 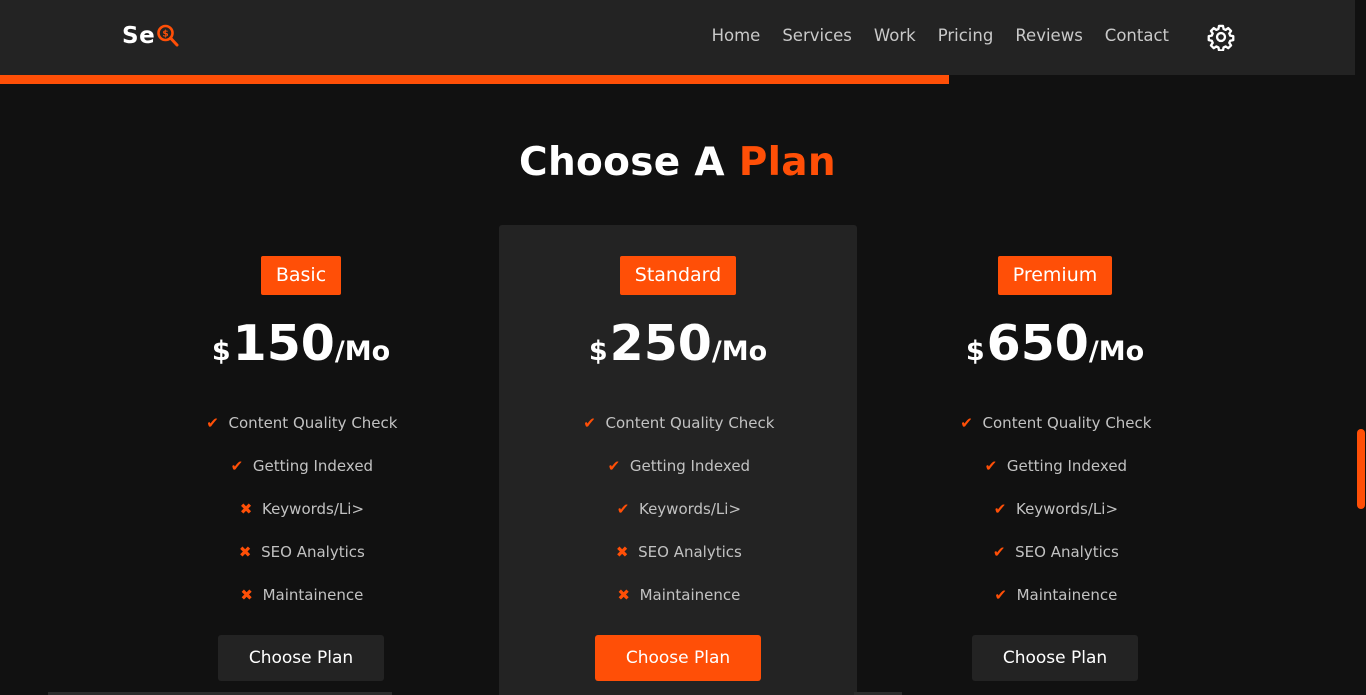 I want to click on magnifier-dollar-icon: $, so click(x=168, y=35).